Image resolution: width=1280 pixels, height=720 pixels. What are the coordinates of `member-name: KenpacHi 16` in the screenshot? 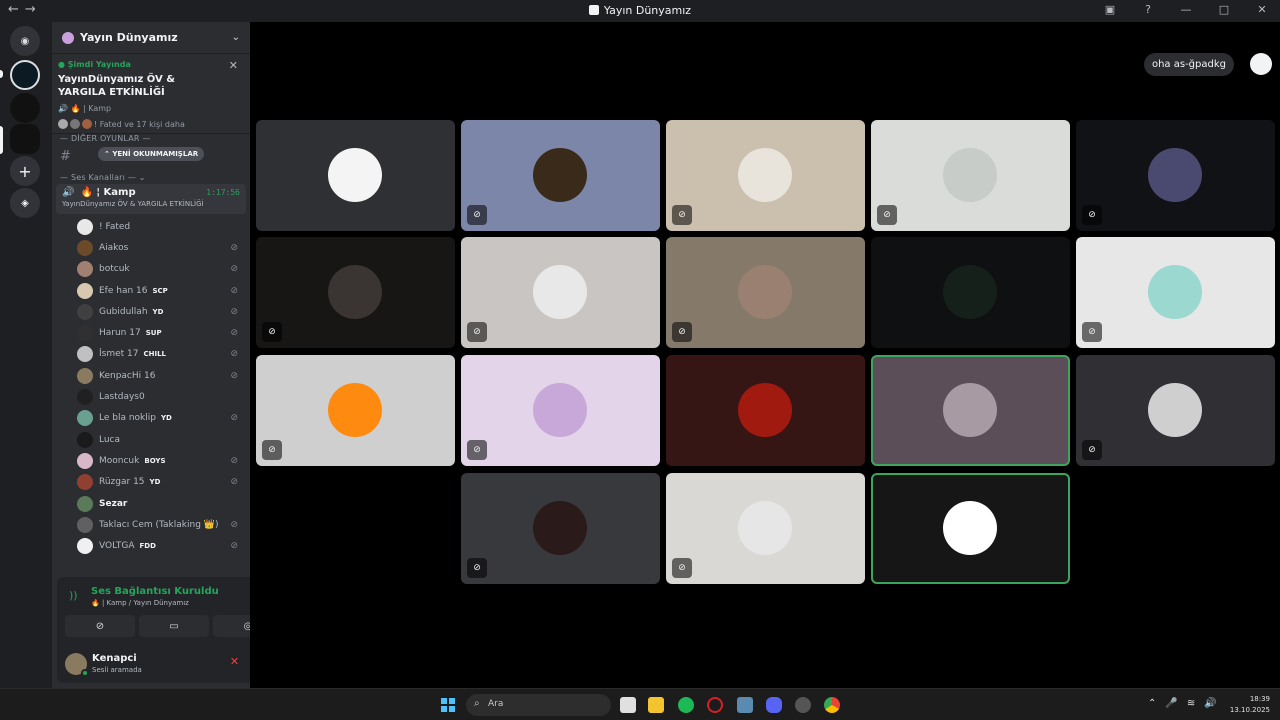 It's located at (127, 375).